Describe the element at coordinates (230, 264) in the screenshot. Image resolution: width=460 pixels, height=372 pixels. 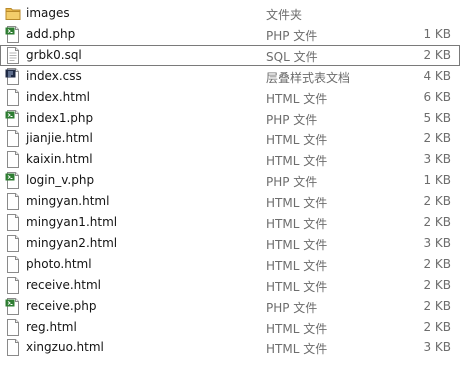
I see `file-row: photo.html HTML 文件 2 KB` at that location.